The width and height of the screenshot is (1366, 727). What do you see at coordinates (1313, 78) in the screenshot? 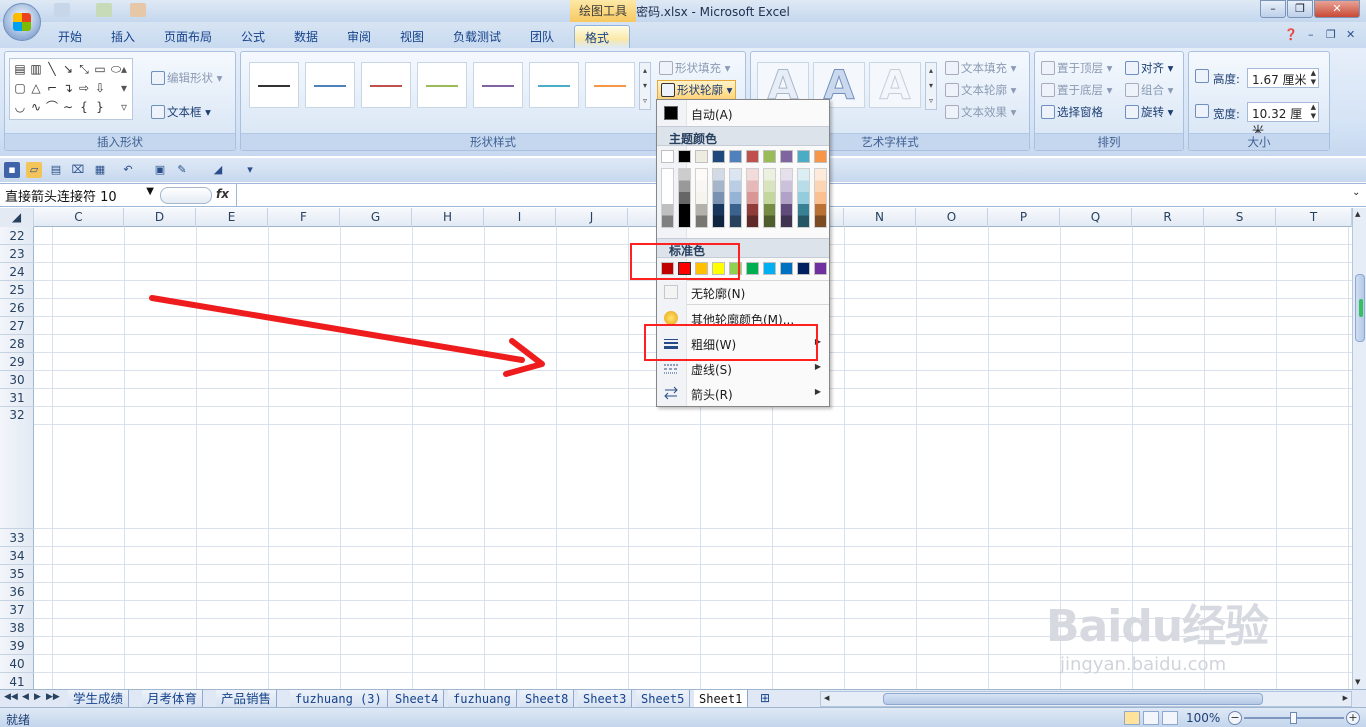
I see `height-spinner-icon: ▲ ▼` at bounding box center [1313, 78].